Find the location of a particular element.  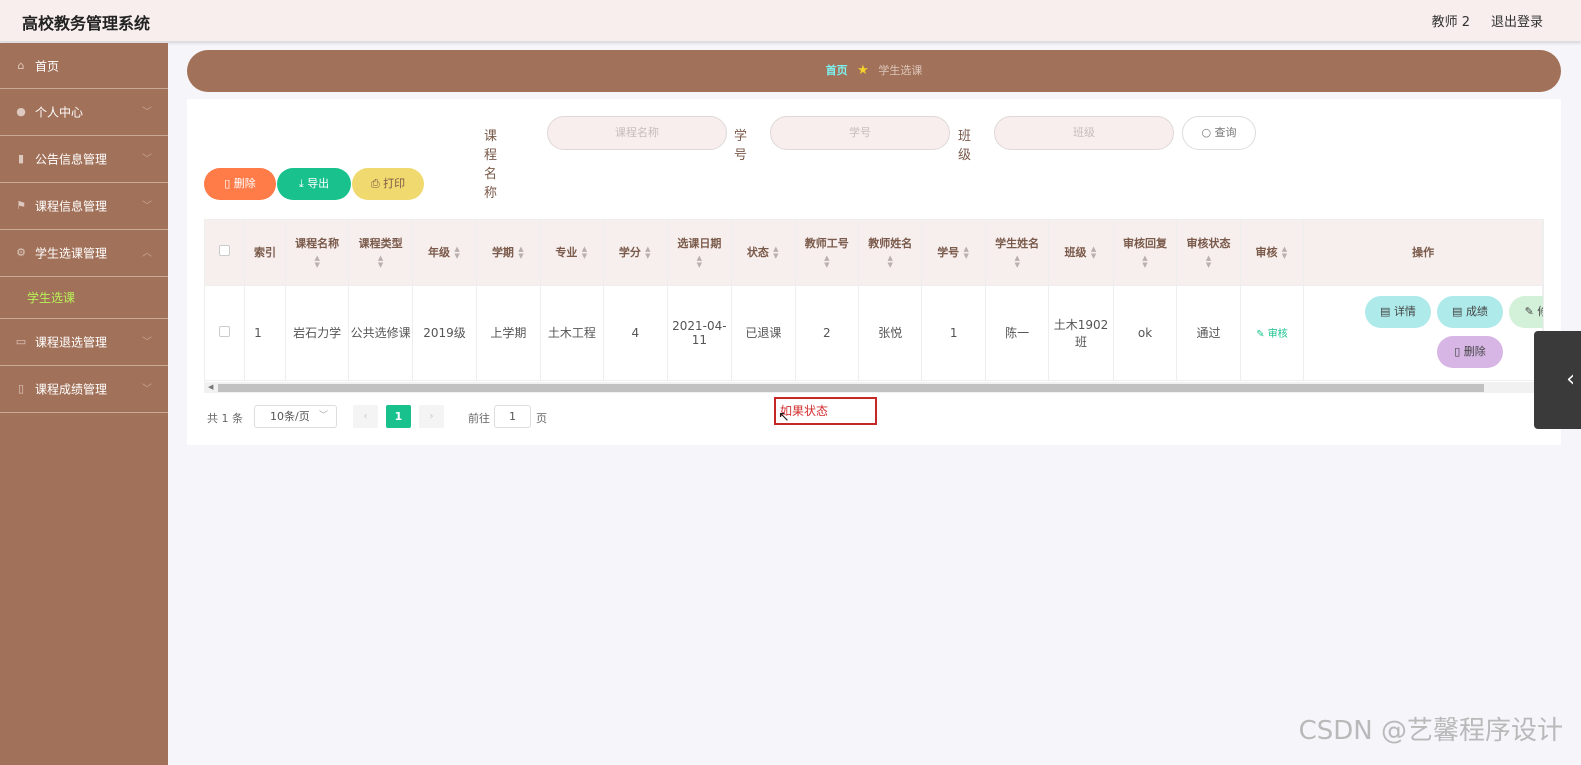

column-header-label: 课程类型 is located at coordinates (380, 244).